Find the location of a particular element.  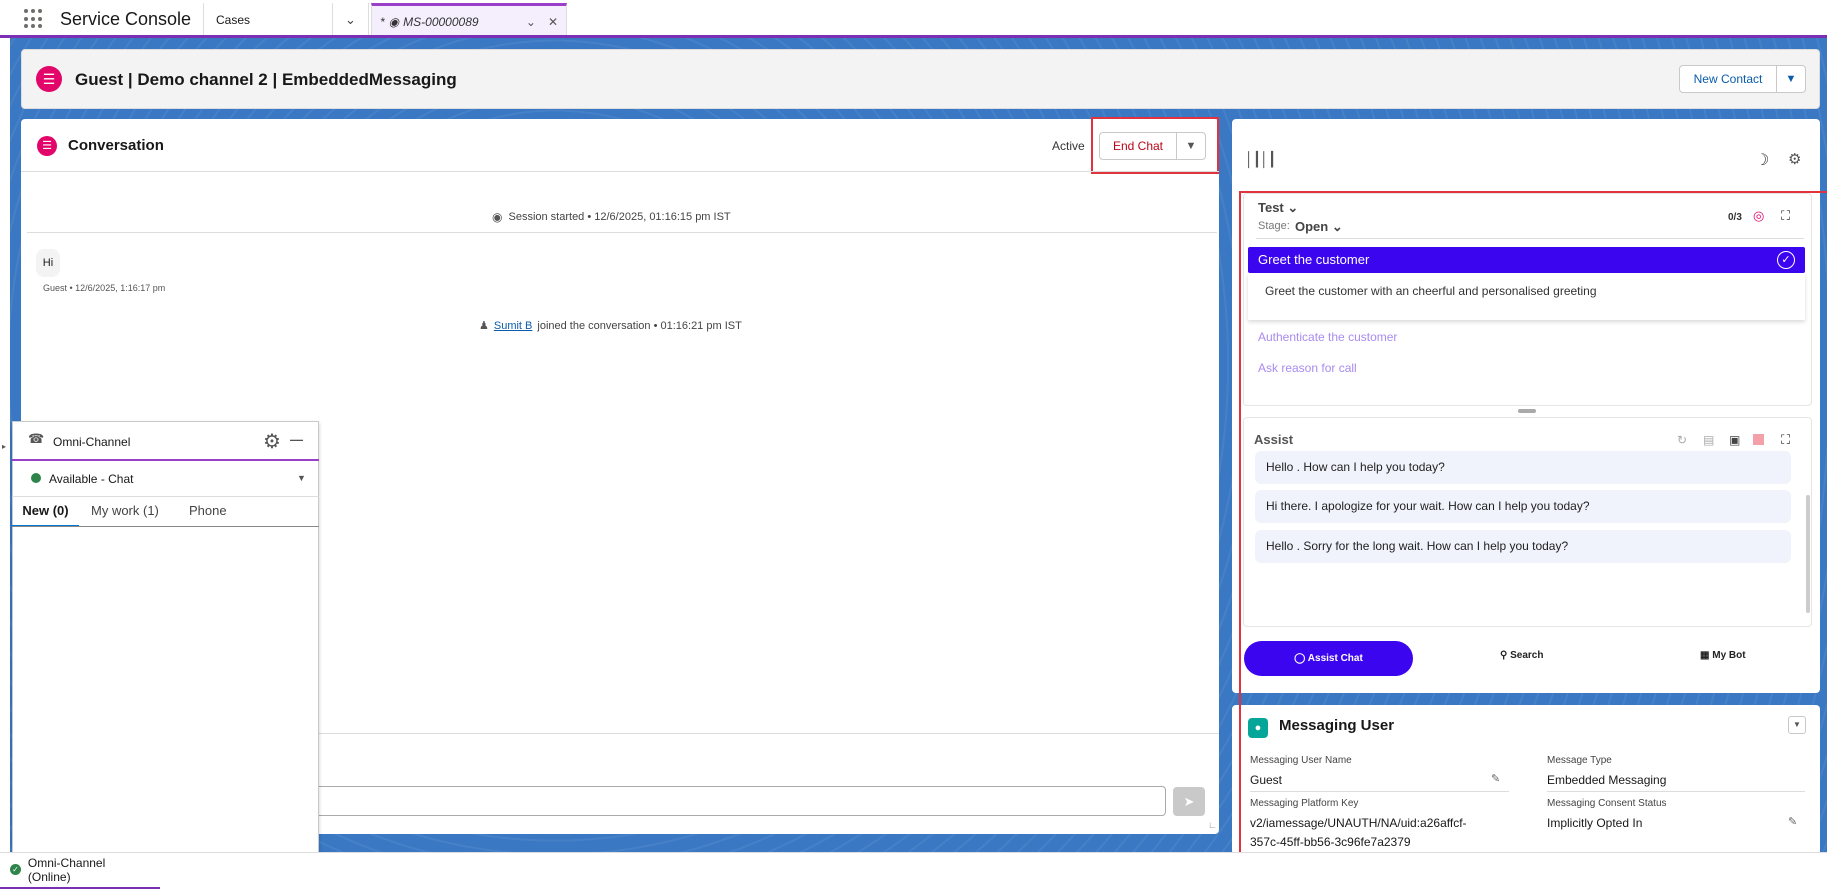

resize-handle-icon: ∟ is located at coordinates (1213, 825).